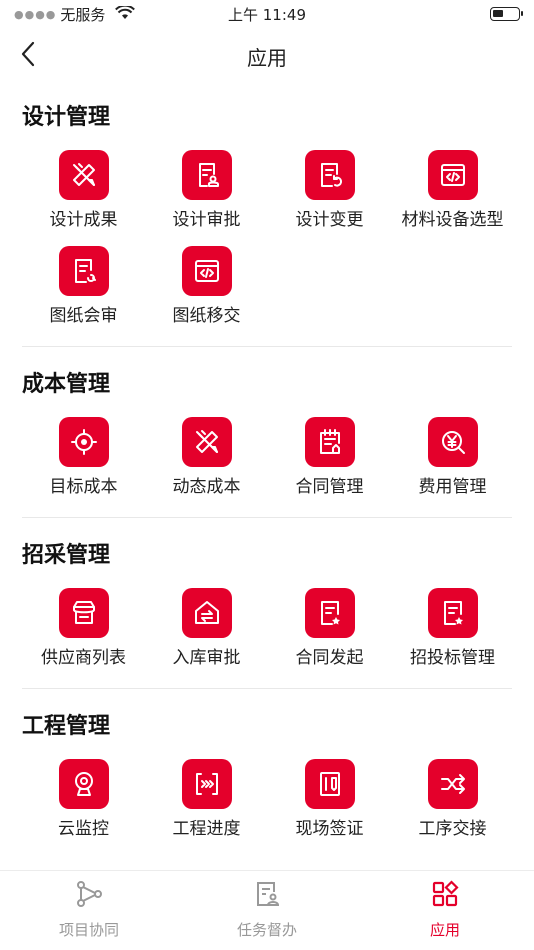 The height and width of the screenshot is (950, 534). I want to click on app-label: 目标成本, so click(83, 487).